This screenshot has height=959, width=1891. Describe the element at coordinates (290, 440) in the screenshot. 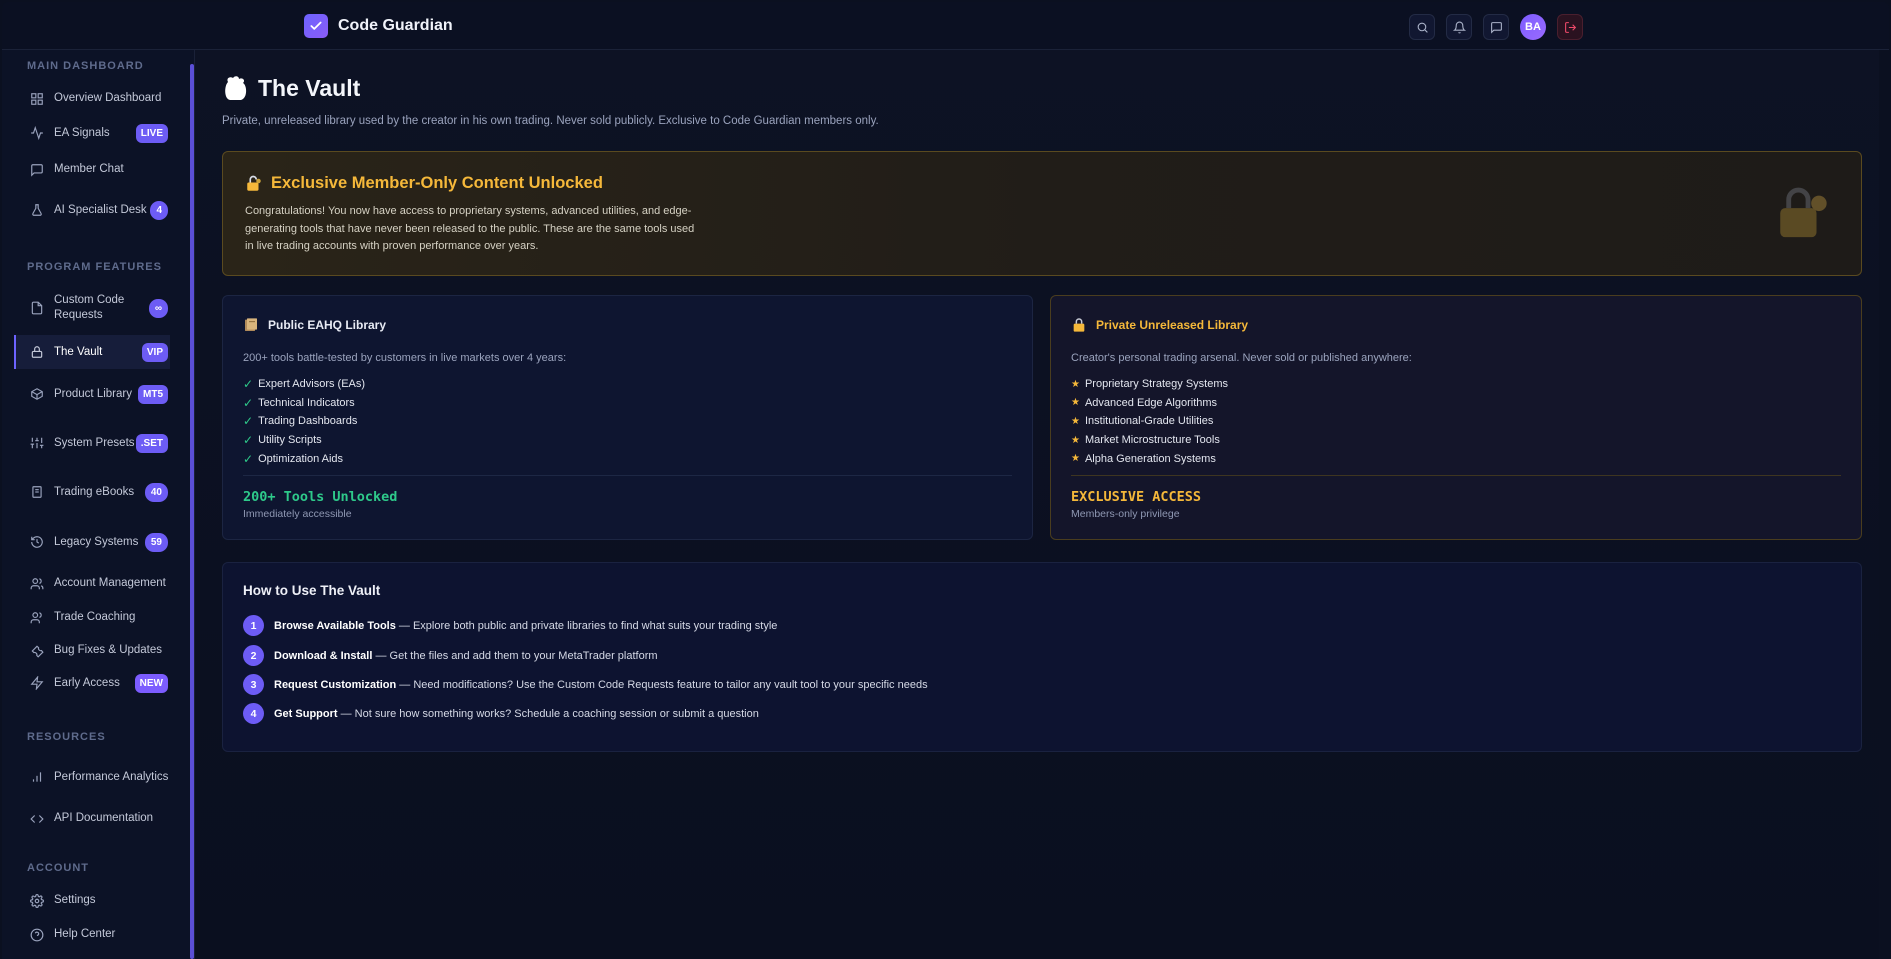

I see `list-item-label: Utility Scripts` at that location.